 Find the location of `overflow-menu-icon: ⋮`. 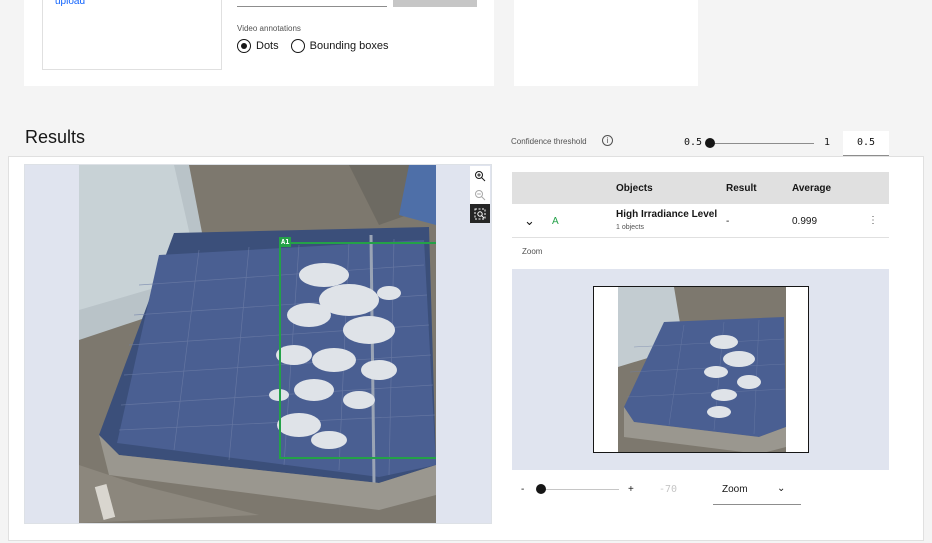

overflow-menu-icon: ⋮ is located at coordinates (873, 220).